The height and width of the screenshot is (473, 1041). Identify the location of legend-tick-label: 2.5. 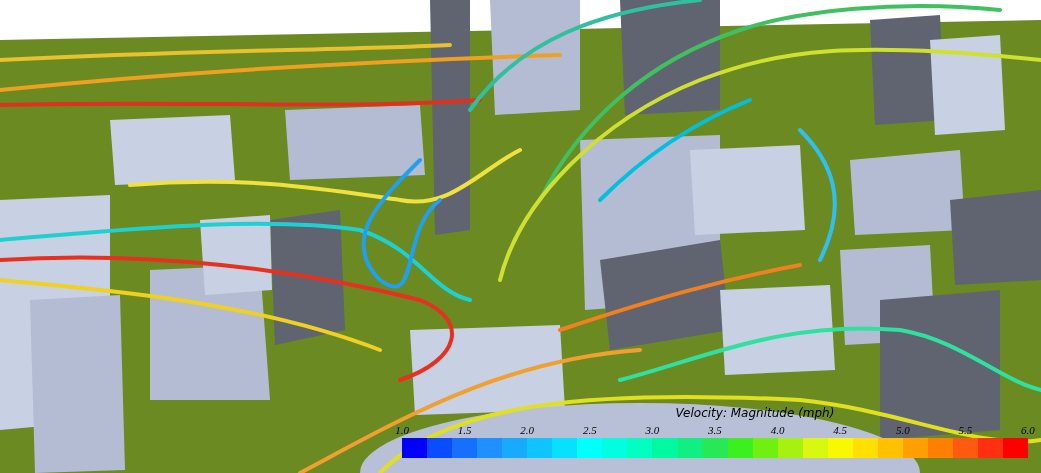
(589, 430).